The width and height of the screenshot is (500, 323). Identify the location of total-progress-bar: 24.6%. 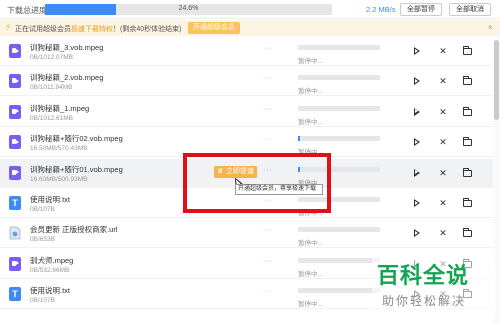
(188, 9).